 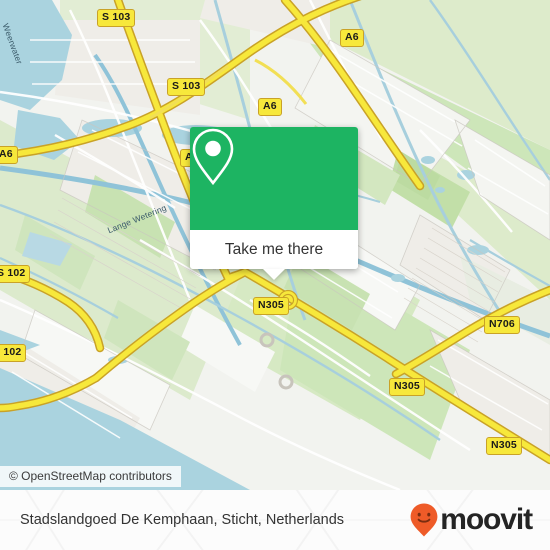 I want to click on osm-attribution: © OpenStreetMap contributors, so click(x=90, y=476).